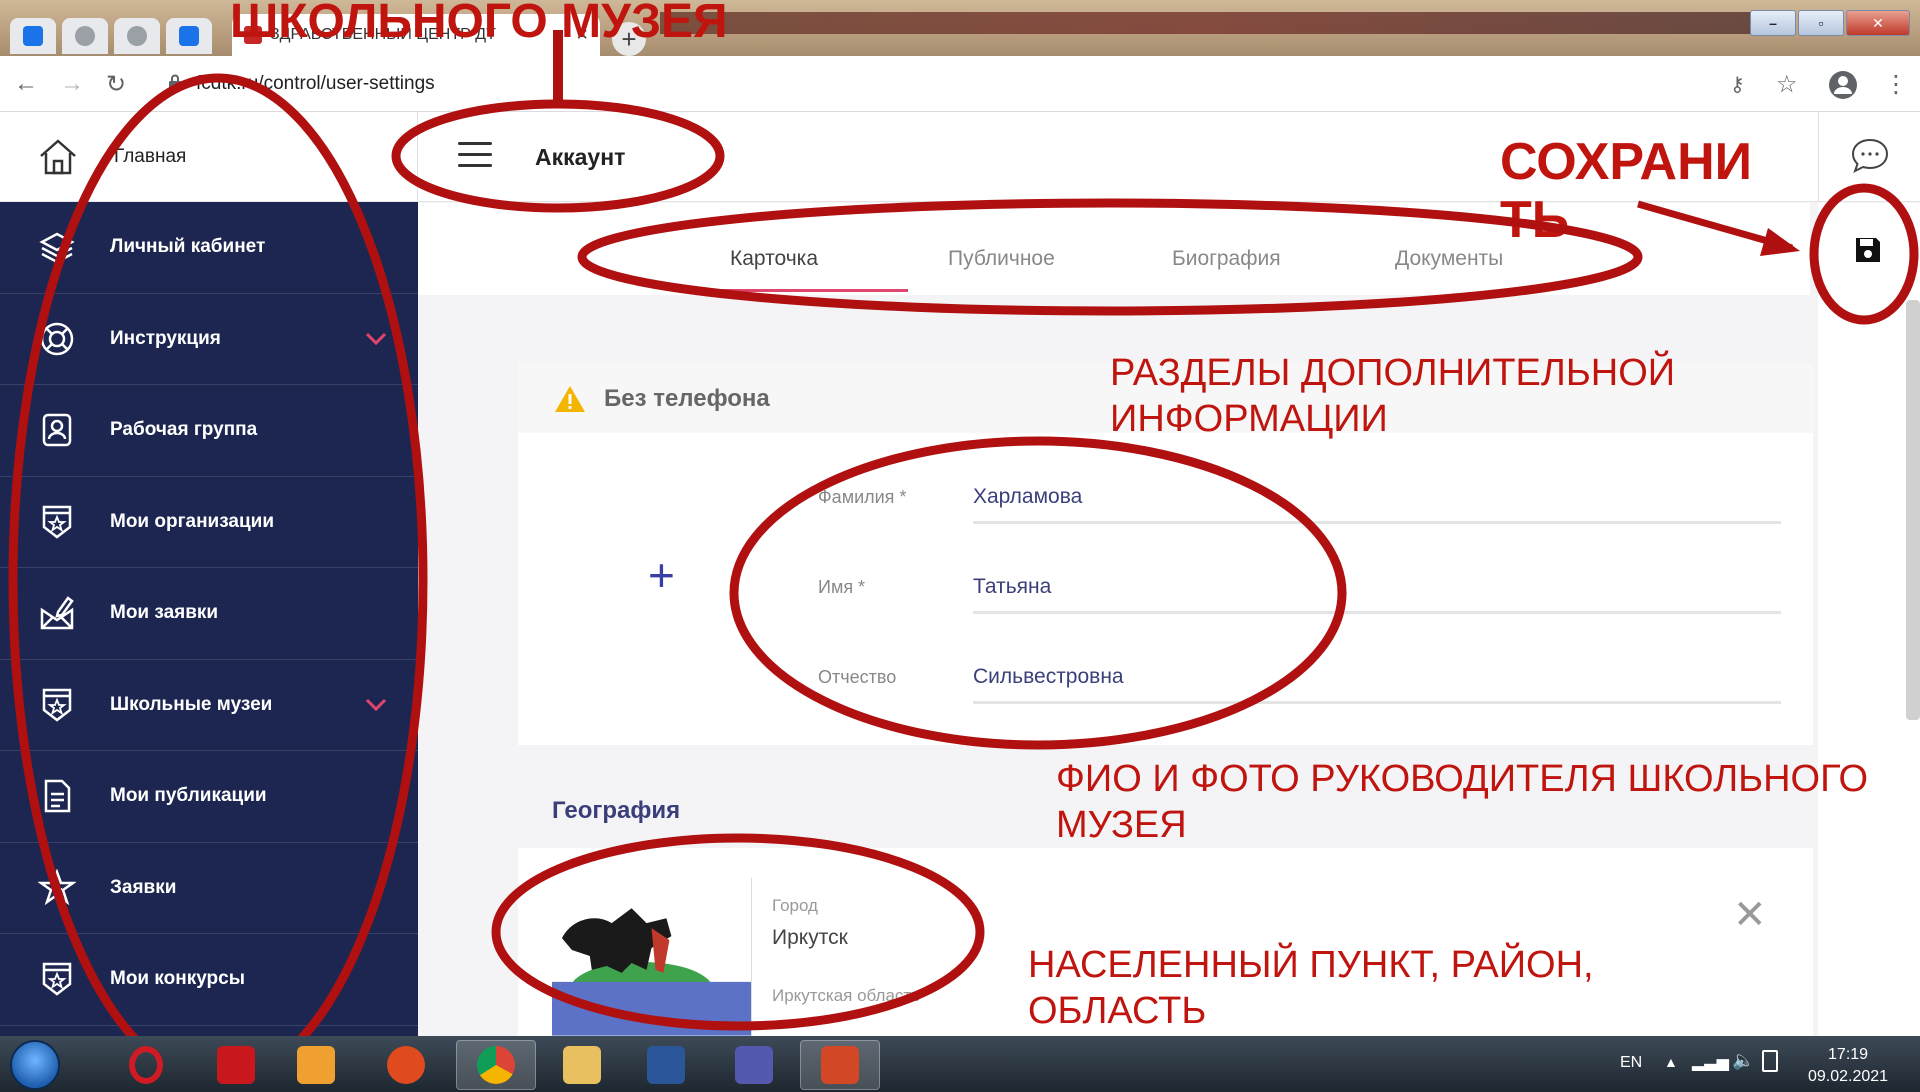 The width and height of the screenshot is (1920, 1092). Describe the element at coordinates (1773, 23) in the screenshot. I see `minimize-button: –` at that location.